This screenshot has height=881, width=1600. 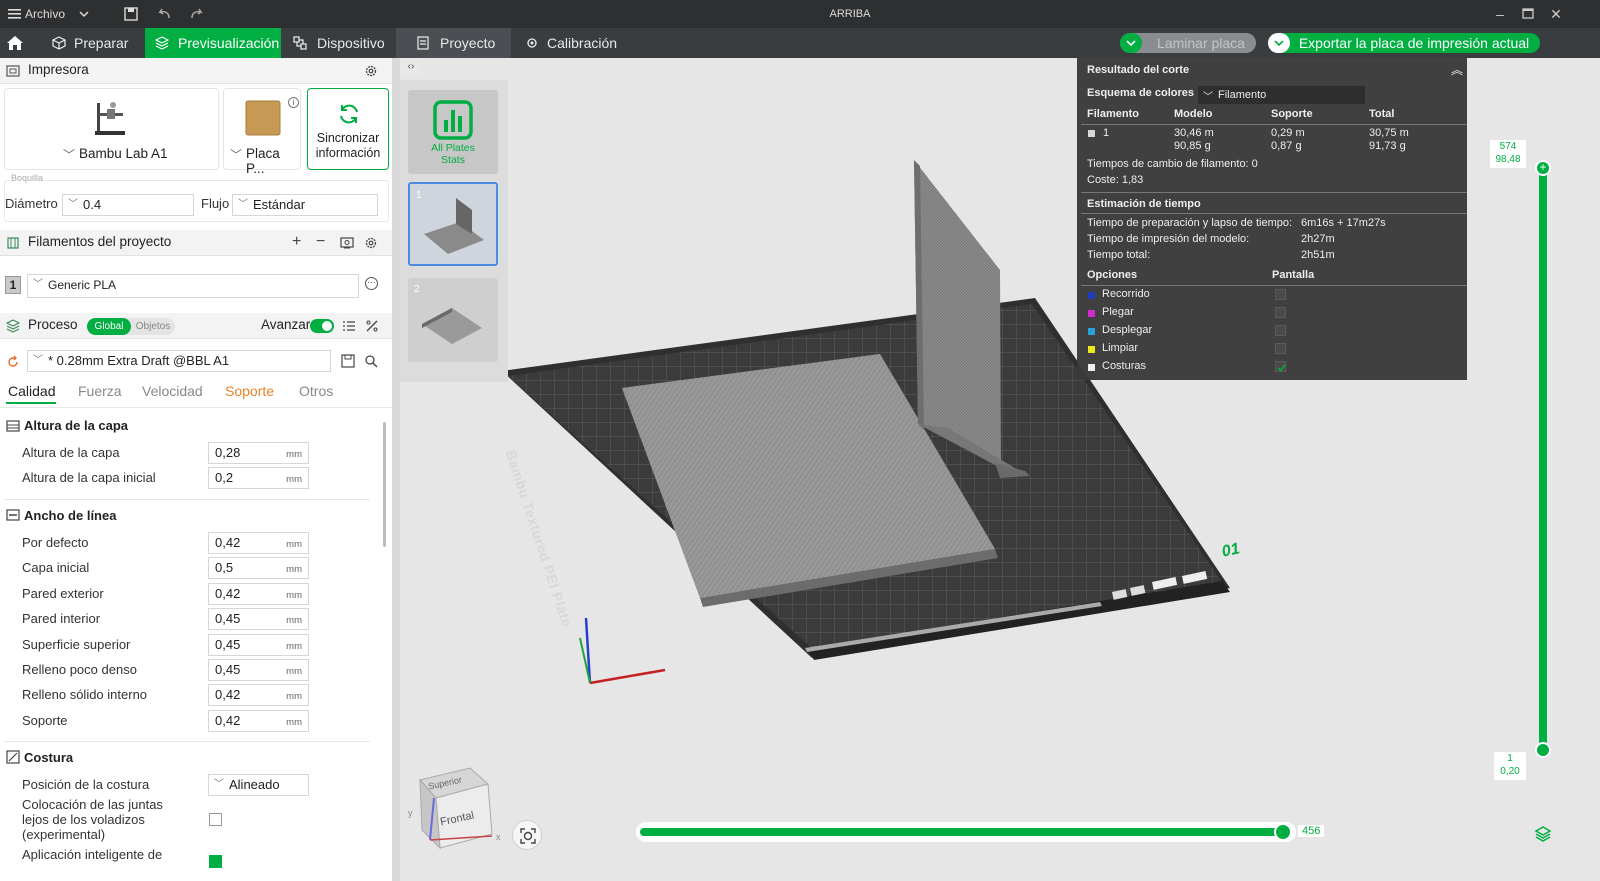 What do you see at coordinates (293, 102) in the screenshot?
I see `info-icon: i` at bounding box center [293, 102].